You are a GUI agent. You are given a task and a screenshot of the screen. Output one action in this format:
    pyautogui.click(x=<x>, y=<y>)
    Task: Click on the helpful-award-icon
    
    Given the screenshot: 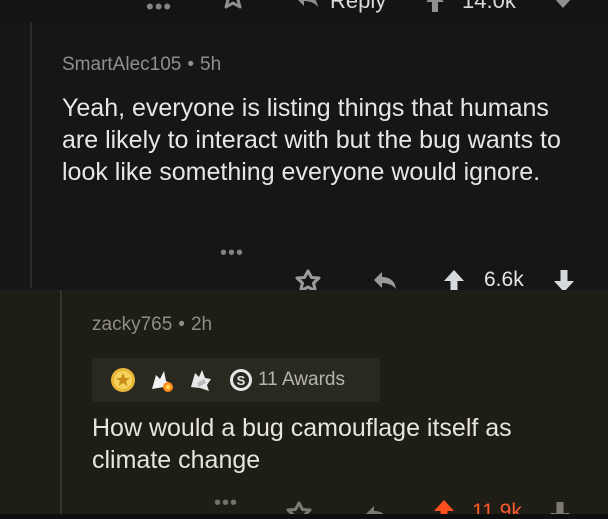 What is the action you would take?
    pyautogui.click(x=201, y=380)
    